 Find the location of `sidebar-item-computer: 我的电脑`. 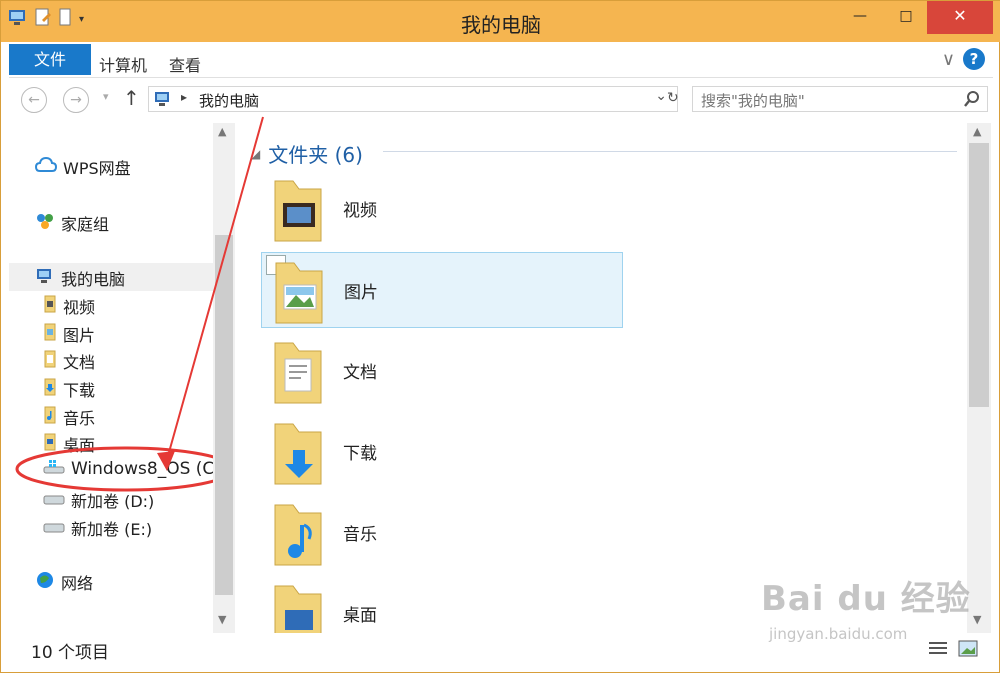

sidebar-item-computer: 我的电脑 is located at coordinates (80, 278).